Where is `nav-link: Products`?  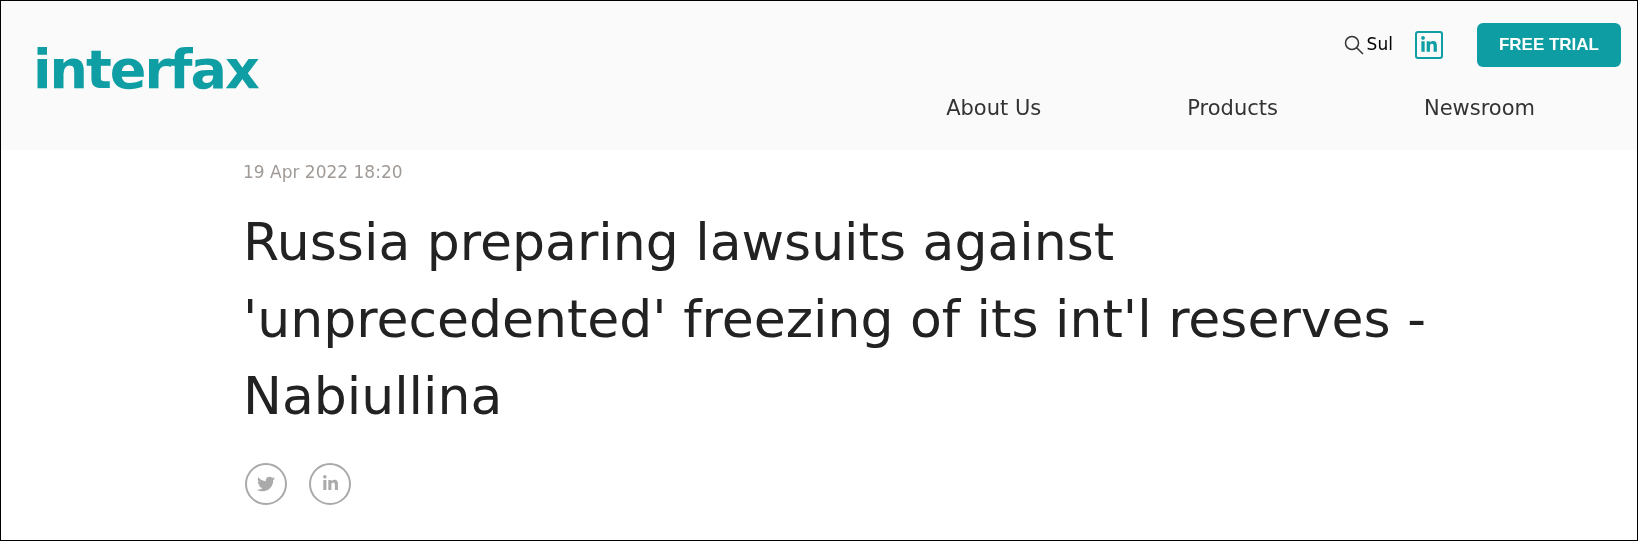 nav-link: Products is located at coordinates (1232, 109).